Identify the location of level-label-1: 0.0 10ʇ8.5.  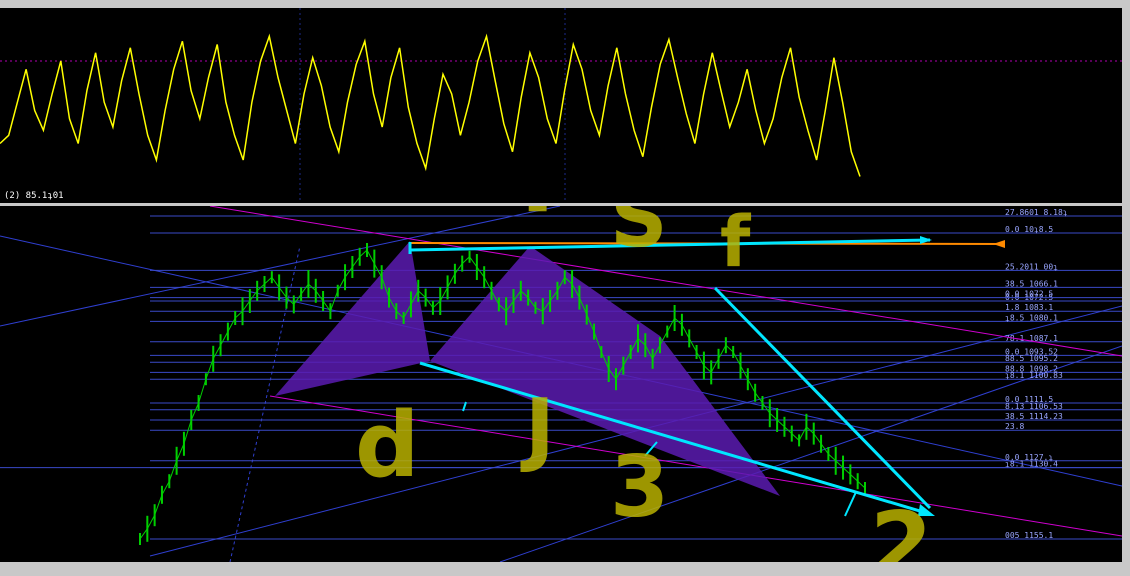
(1029, 229).